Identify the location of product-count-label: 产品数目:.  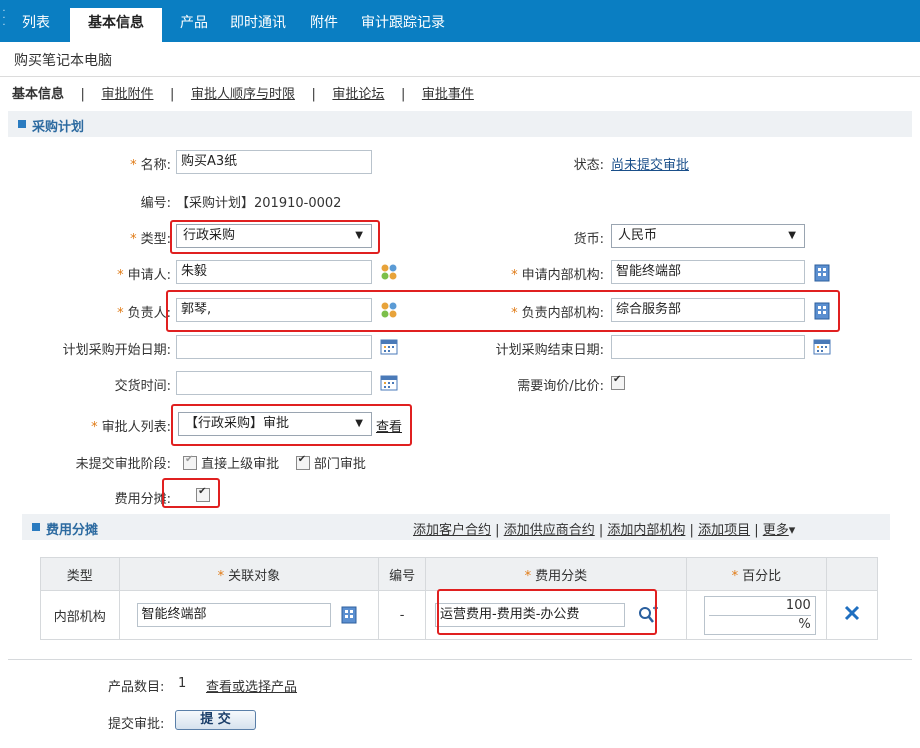
(136, 687).